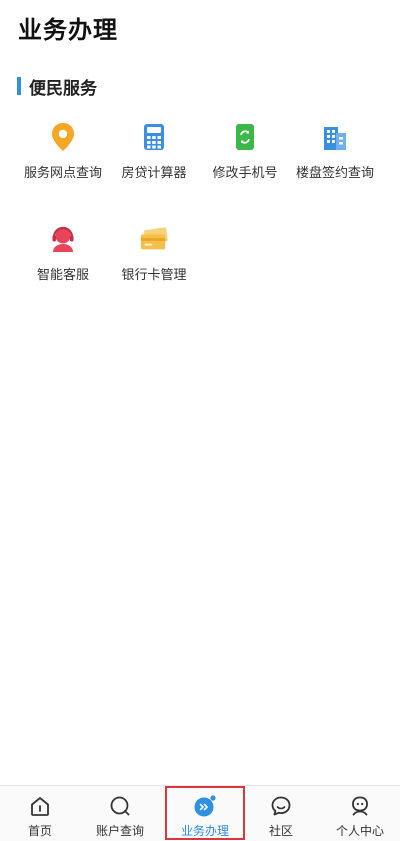 Image resolution: width=400 pixels, height=841 pixels. I want to click on building-icon, so click(335, 137).